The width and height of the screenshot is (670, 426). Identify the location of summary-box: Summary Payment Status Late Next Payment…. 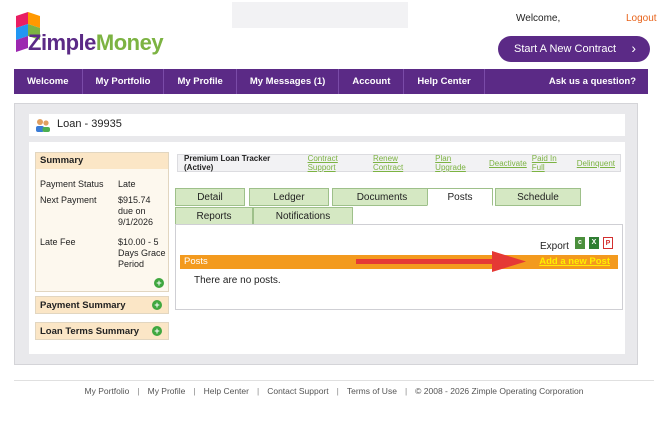
(102, 222).